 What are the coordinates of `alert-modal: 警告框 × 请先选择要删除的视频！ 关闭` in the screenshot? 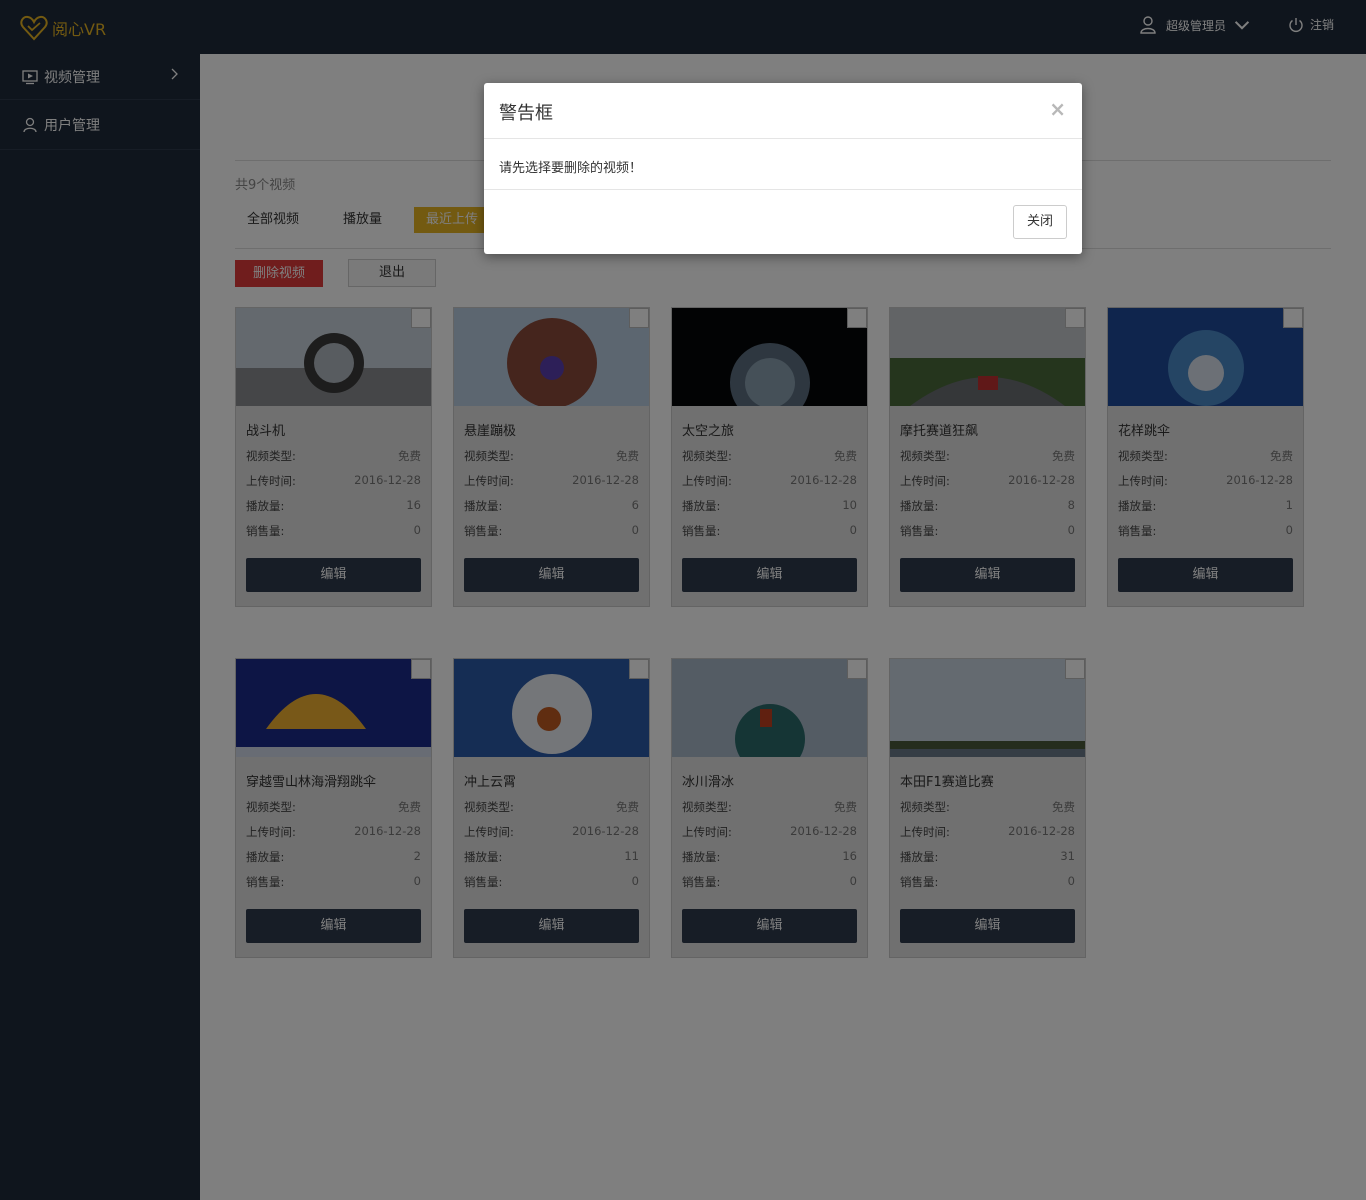 It's located at (783, 168).